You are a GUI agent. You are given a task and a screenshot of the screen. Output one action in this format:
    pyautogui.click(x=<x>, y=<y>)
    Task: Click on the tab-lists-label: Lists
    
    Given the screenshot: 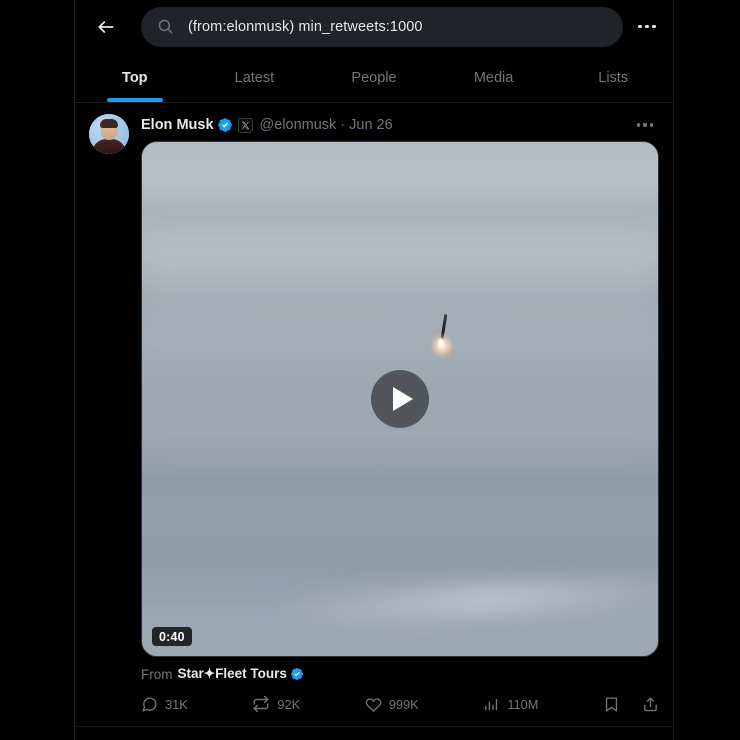 What is the action you would take?
    pyautogui.click(x=613, y=77)
    